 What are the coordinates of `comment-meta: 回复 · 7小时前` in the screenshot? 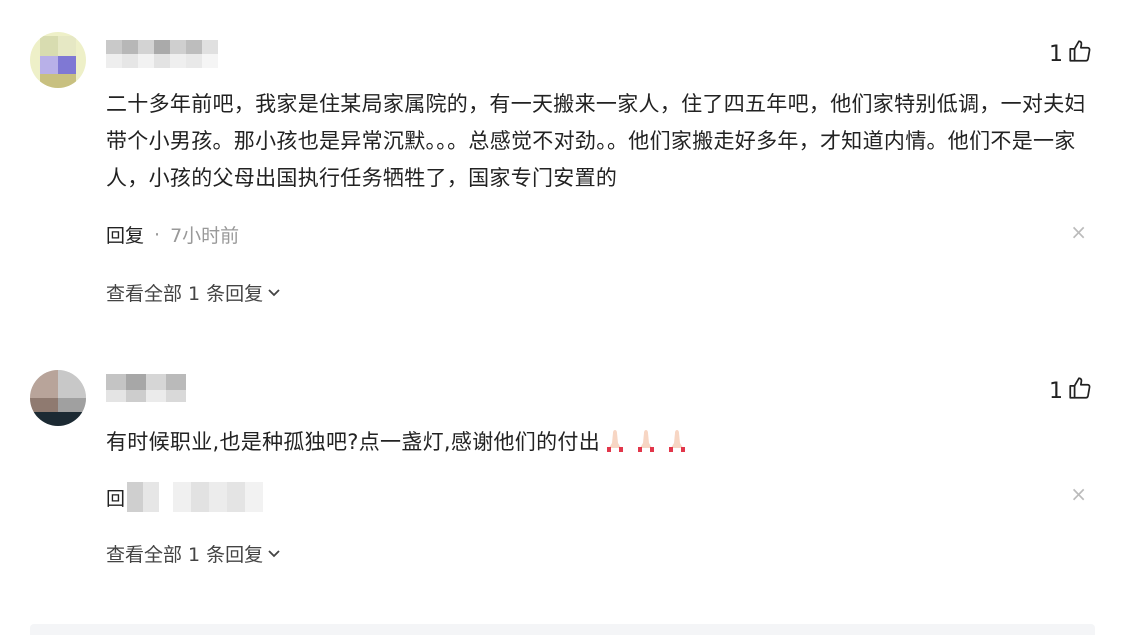 It's located at (172, 234).